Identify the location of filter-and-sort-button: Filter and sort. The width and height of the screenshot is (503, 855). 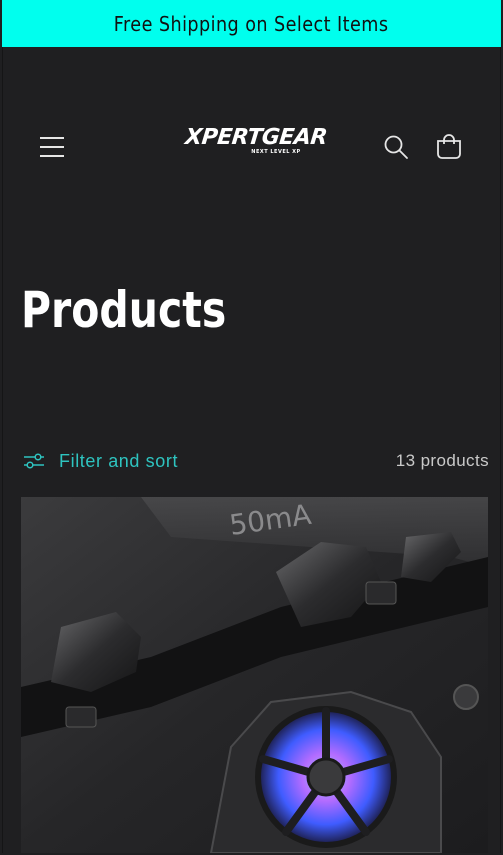
(100, 461).